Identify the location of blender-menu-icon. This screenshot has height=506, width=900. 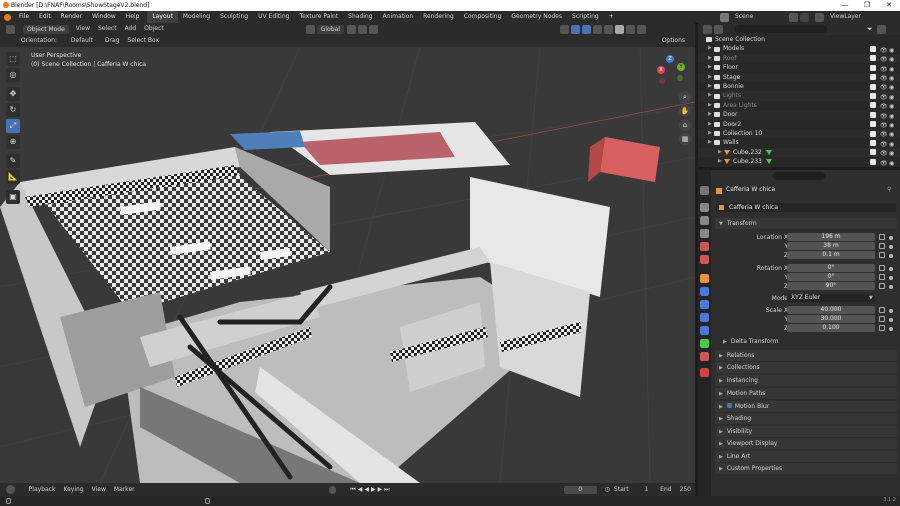
(7, 17).